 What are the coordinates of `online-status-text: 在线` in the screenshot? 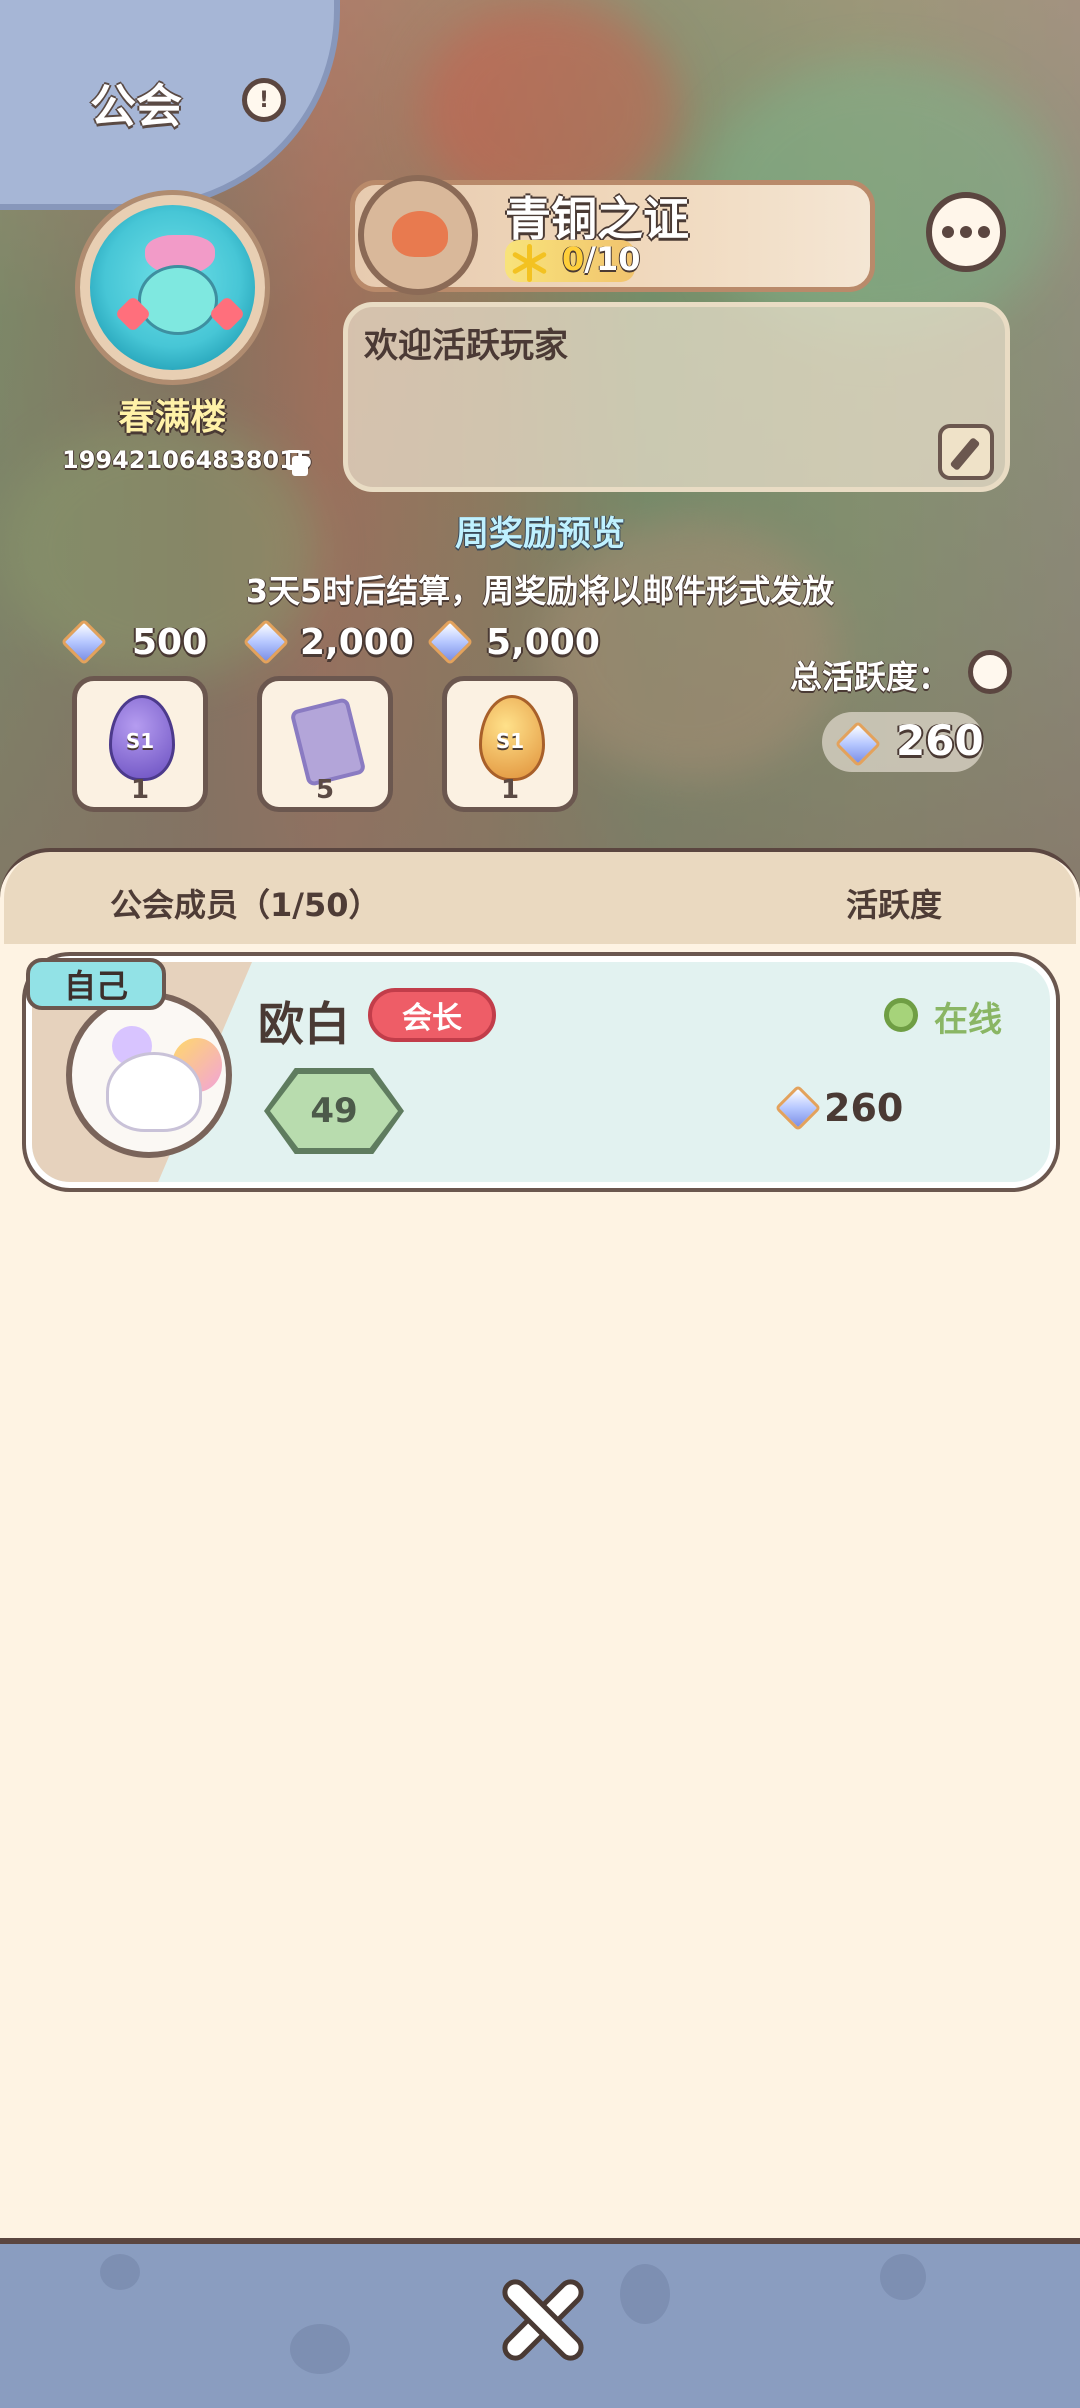 It's located at (968, 1020).